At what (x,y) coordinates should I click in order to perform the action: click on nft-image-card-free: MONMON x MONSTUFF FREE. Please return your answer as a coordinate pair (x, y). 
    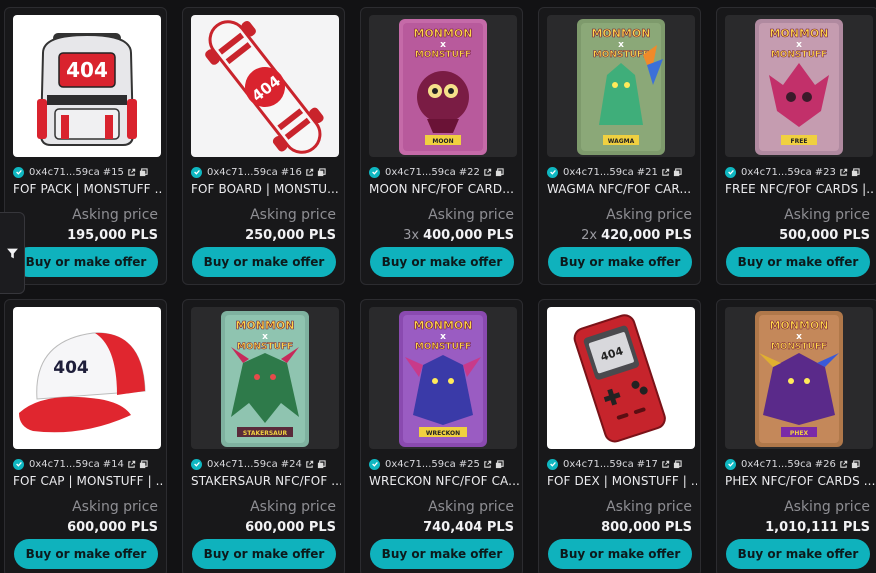
    Looking at the image, I should click on (799, 86).